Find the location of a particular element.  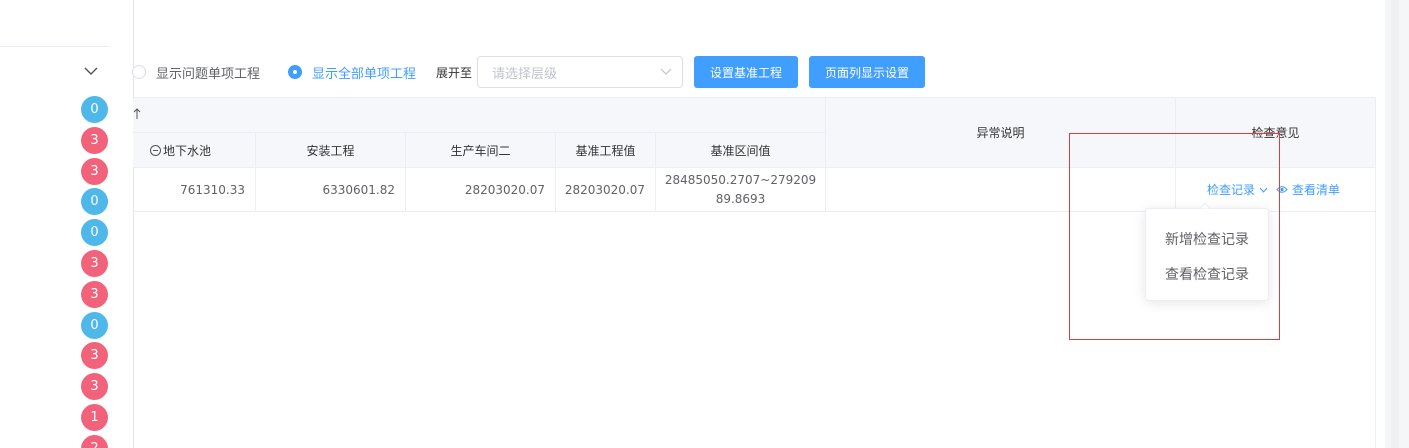

header-underground-pool-label: 地下水池 is located at coordinates (187, 150).